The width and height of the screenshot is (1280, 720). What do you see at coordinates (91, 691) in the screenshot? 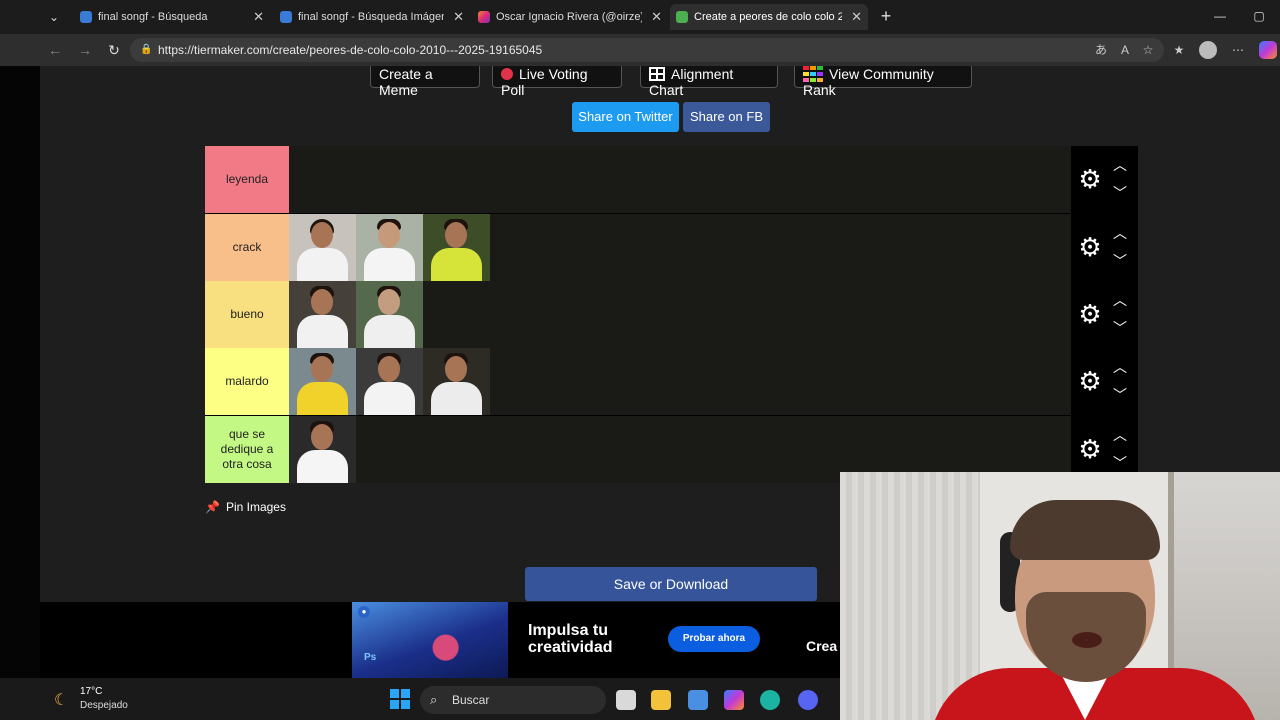
I see `weather-temperature: 17°C` at bounding box center [91, 691].